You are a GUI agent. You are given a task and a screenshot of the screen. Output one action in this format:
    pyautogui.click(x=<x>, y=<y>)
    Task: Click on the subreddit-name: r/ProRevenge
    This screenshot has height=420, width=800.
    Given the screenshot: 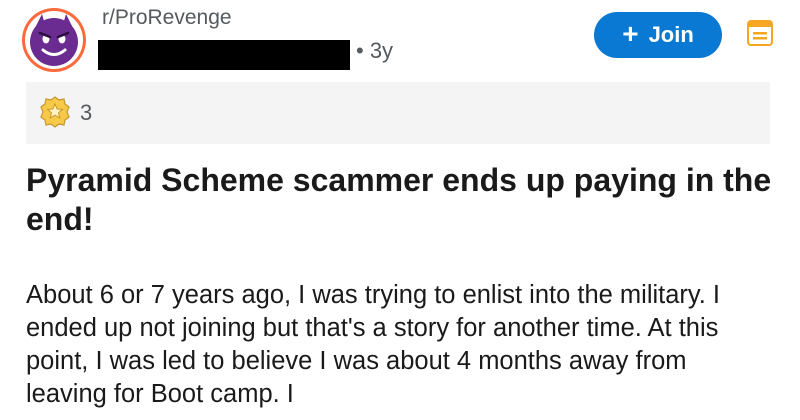 What is the action you would take?
    pyautogui.click(x=167, y=18)
    